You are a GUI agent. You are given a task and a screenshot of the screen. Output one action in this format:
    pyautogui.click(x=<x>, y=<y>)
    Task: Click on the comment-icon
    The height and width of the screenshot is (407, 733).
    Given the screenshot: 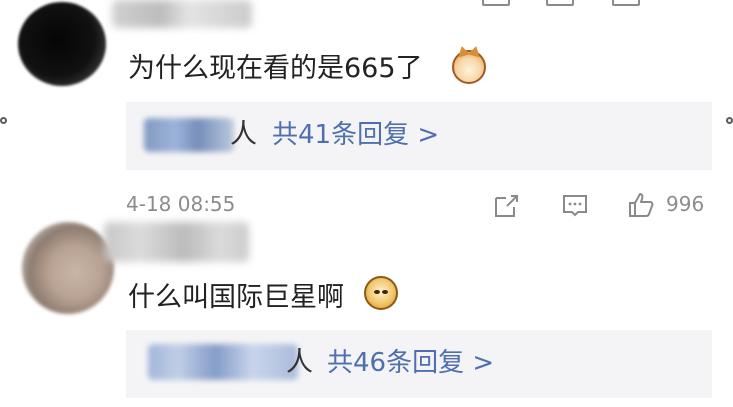 What is the action you would take?
    pyautogui.click(x=575, y=206)
    